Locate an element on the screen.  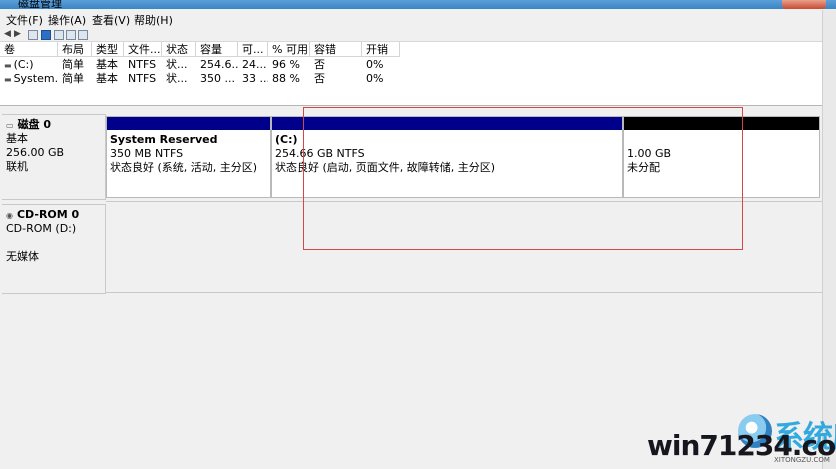
help-icon is located at coordinates (46, 35).